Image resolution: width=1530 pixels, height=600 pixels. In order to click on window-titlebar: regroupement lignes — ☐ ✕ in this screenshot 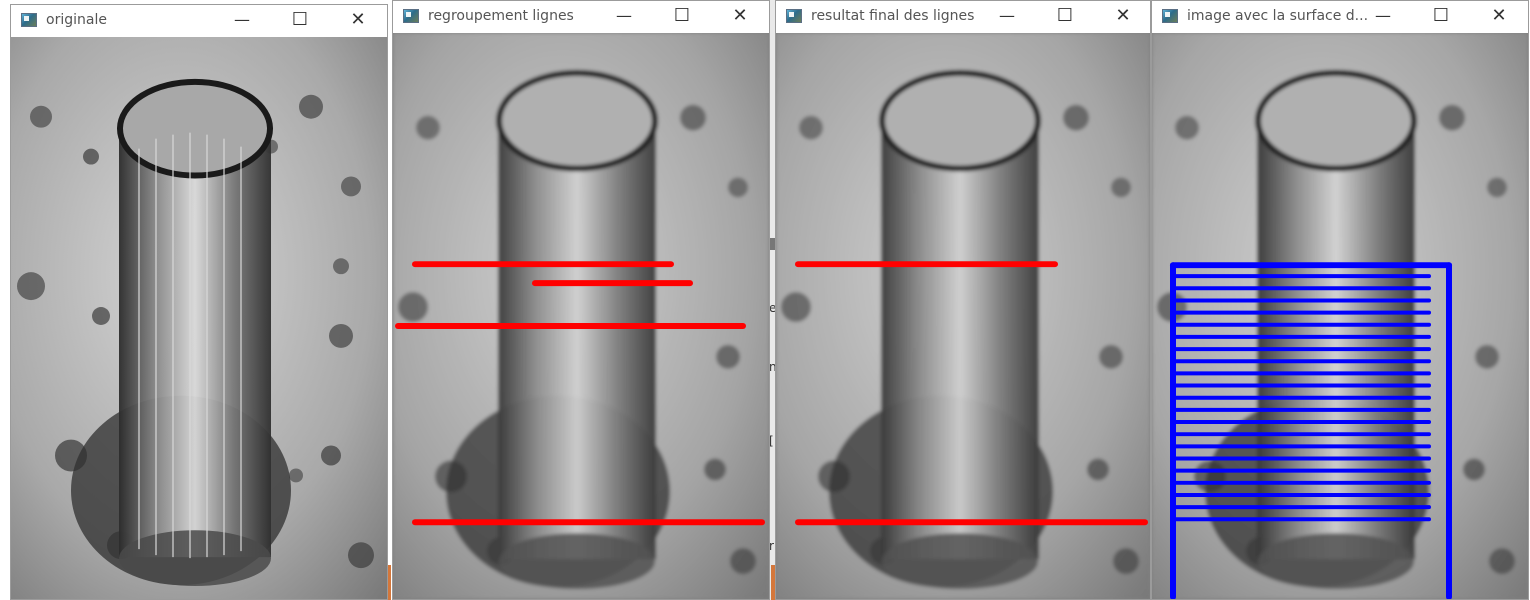, I will do `click(581, 17)`.